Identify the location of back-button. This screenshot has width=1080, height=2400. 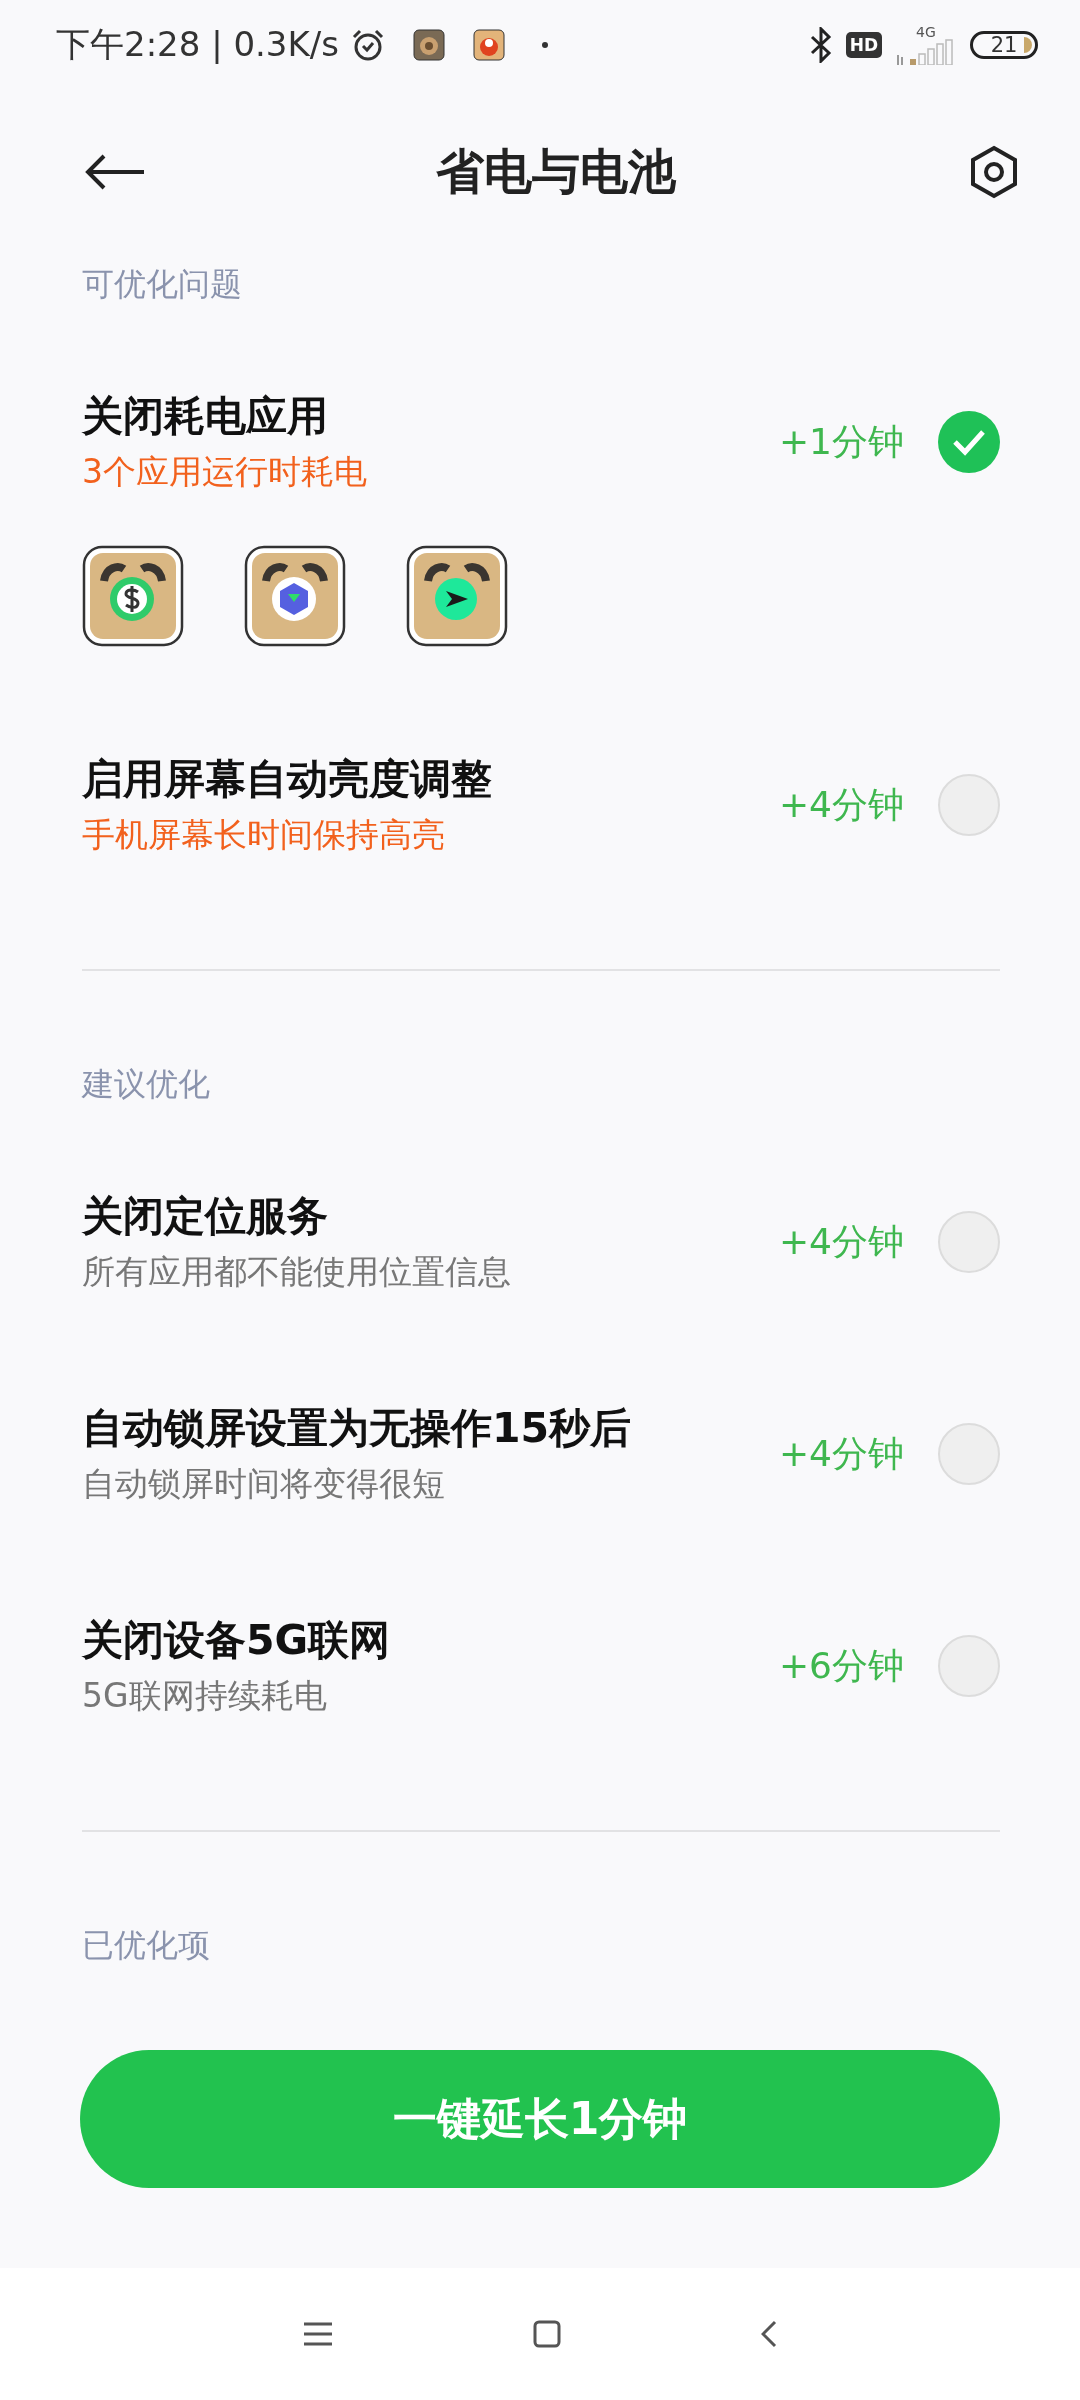
(115, 172).